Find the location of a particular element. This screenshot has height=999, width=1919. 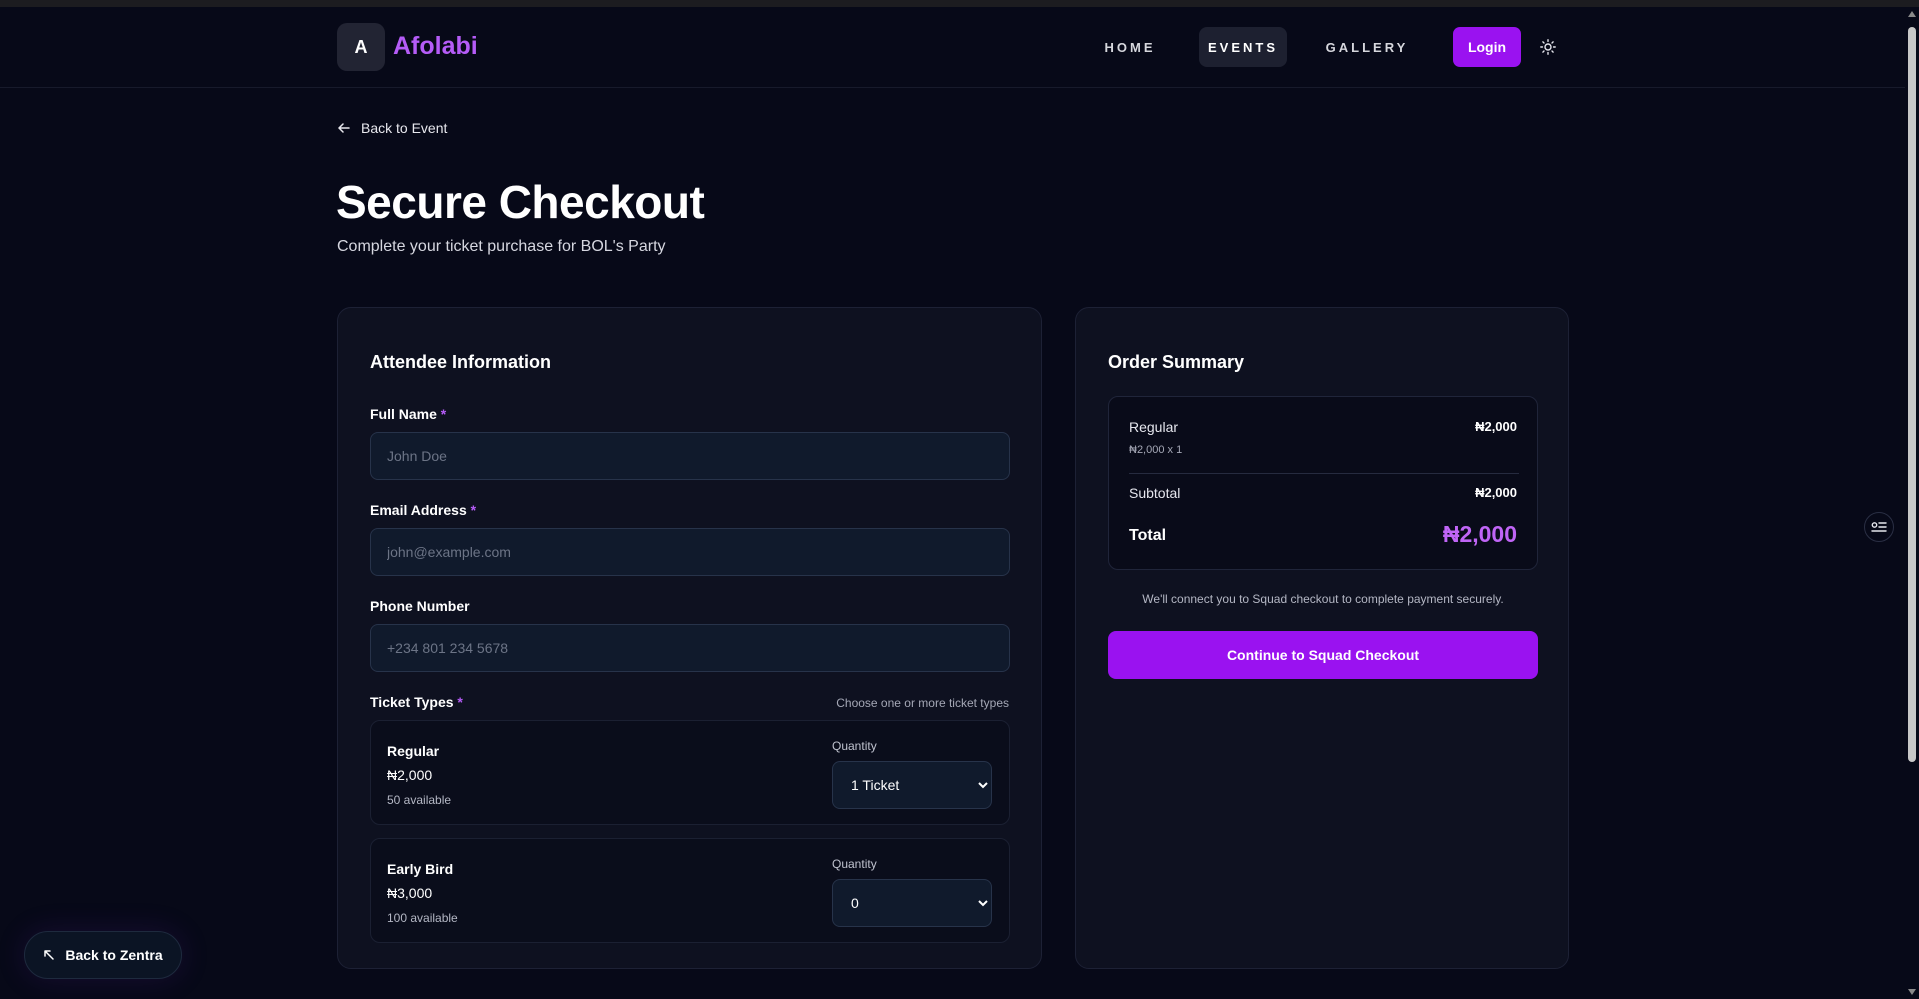

toggle-settings-icon is located at coordinates (1879, 527).